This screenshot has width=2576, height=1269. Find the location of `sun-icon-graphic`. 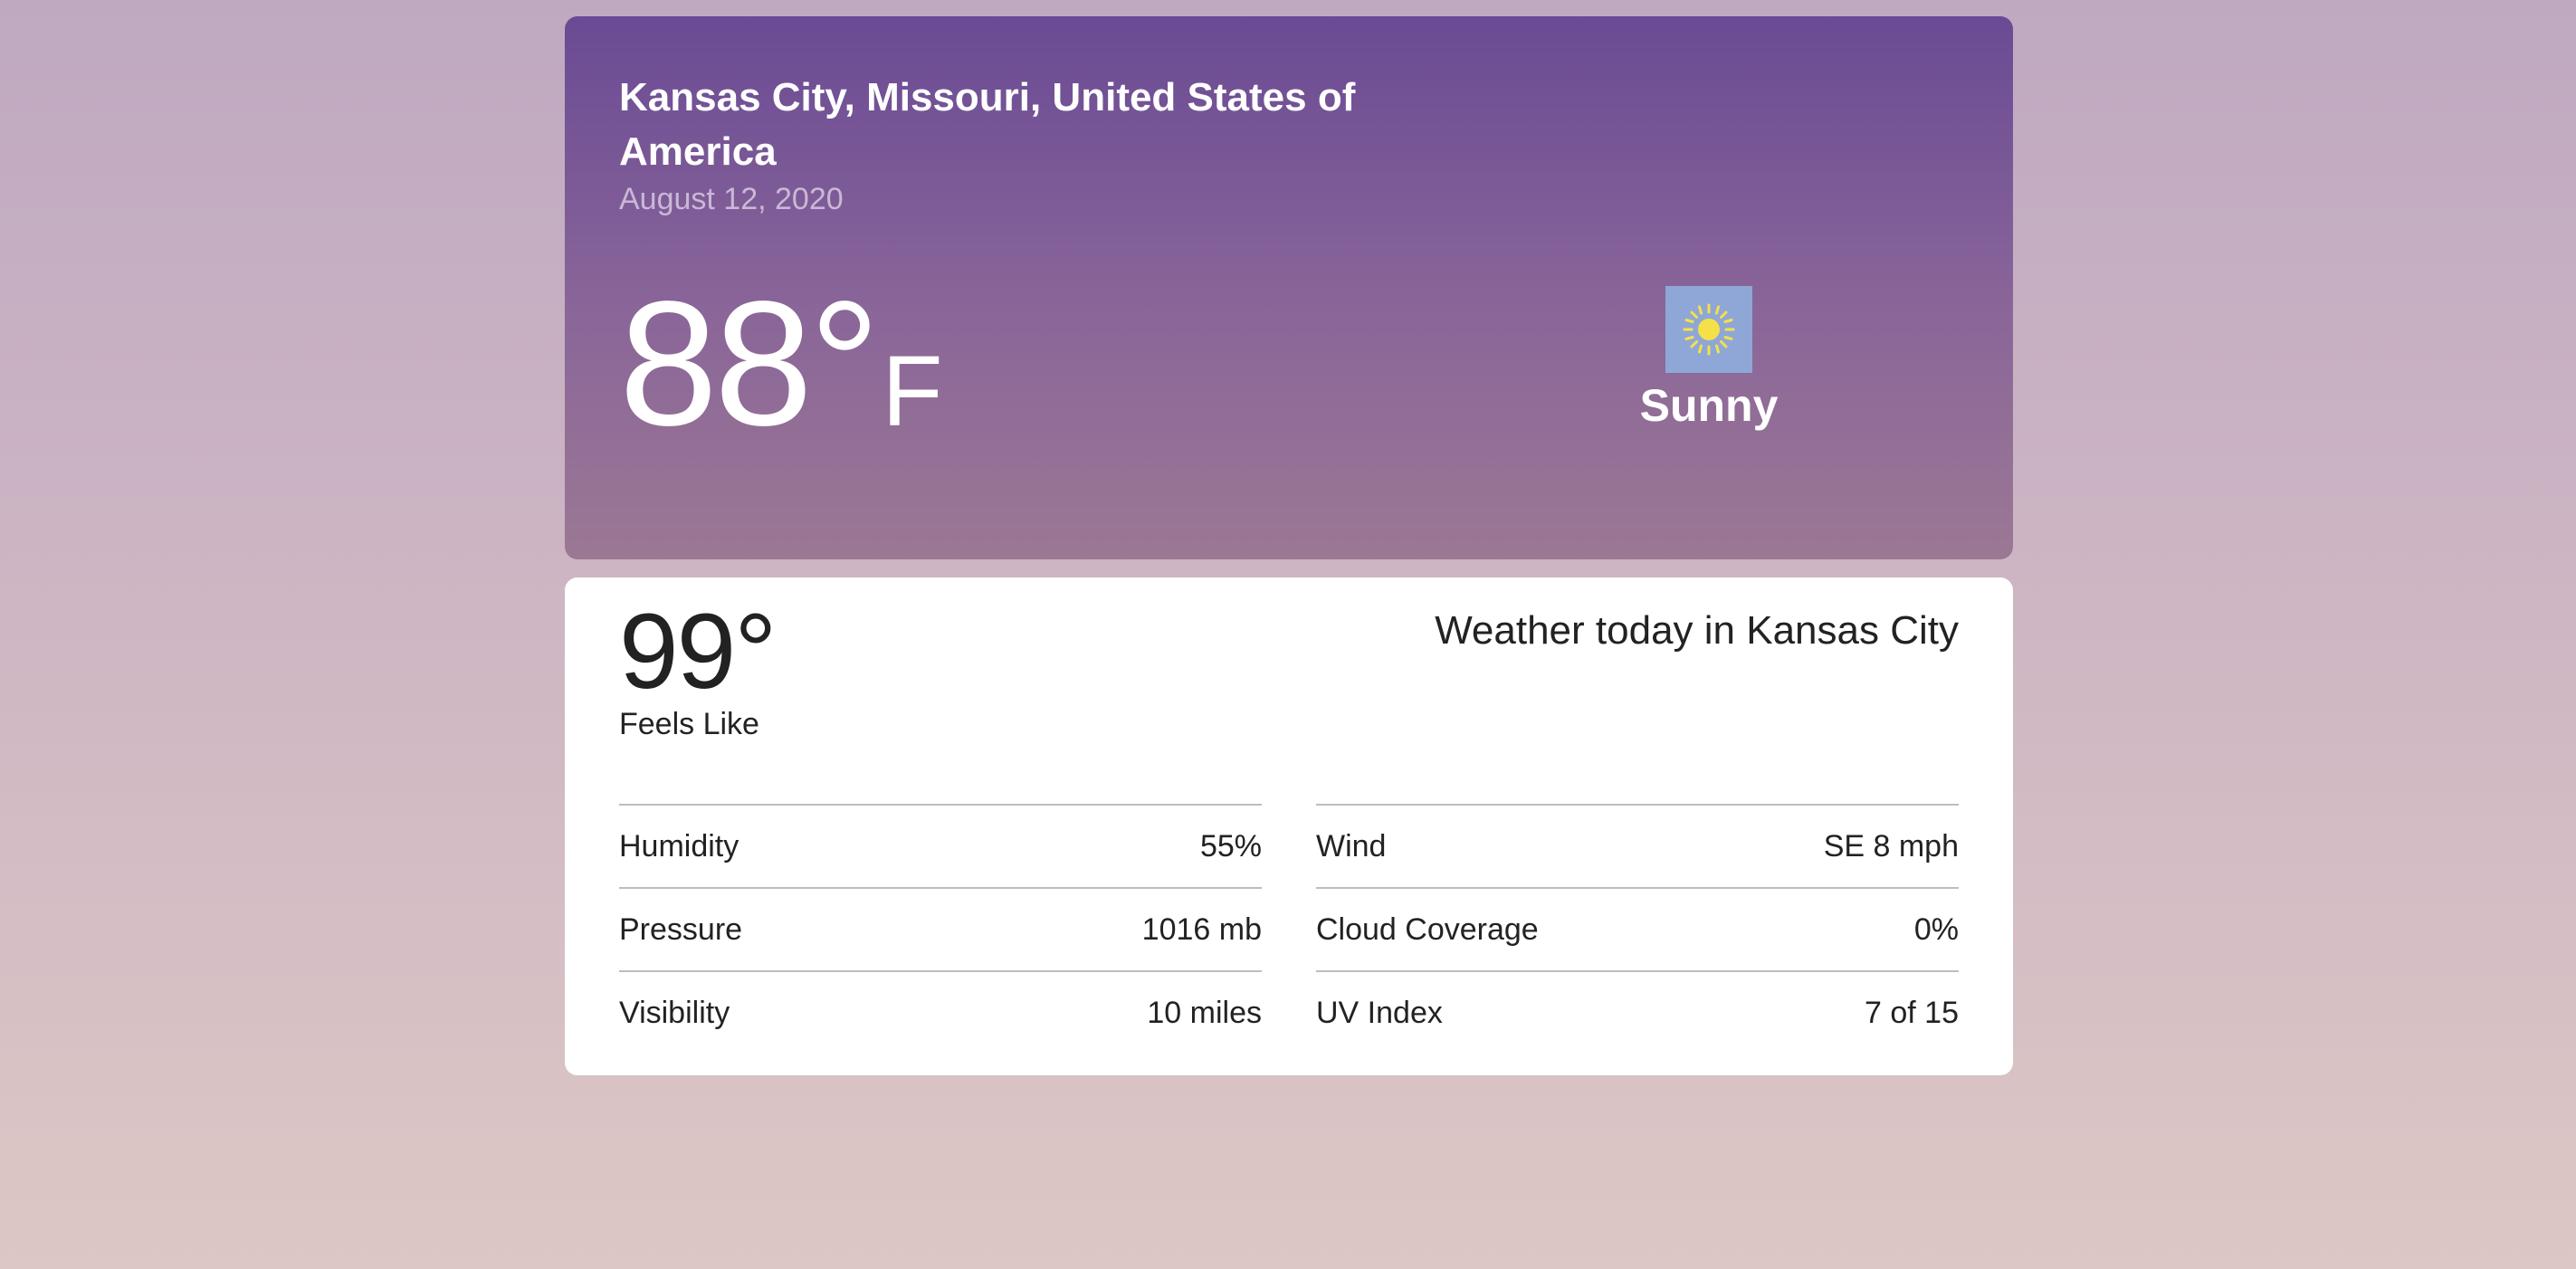

sun-icon-graphic is located at coordinates (1709, 329).